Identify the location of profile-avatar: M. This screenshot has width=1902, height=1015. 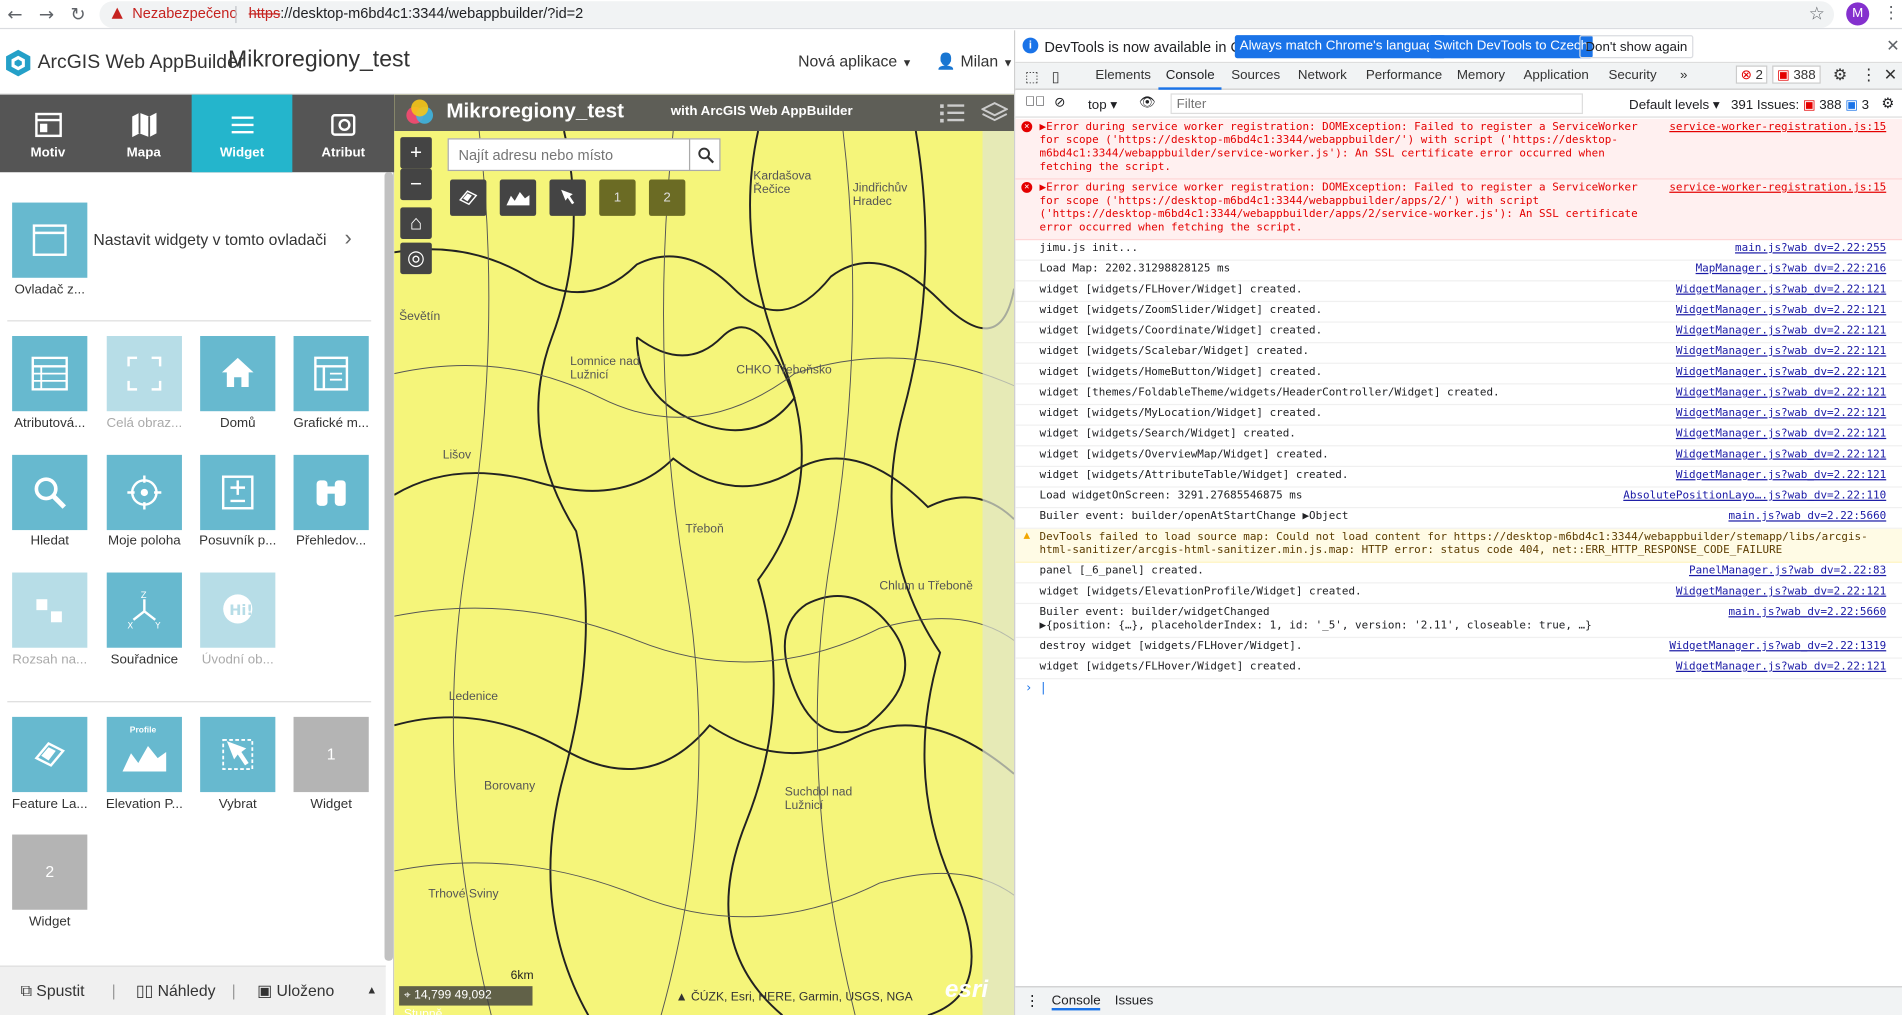
(1858, 14).